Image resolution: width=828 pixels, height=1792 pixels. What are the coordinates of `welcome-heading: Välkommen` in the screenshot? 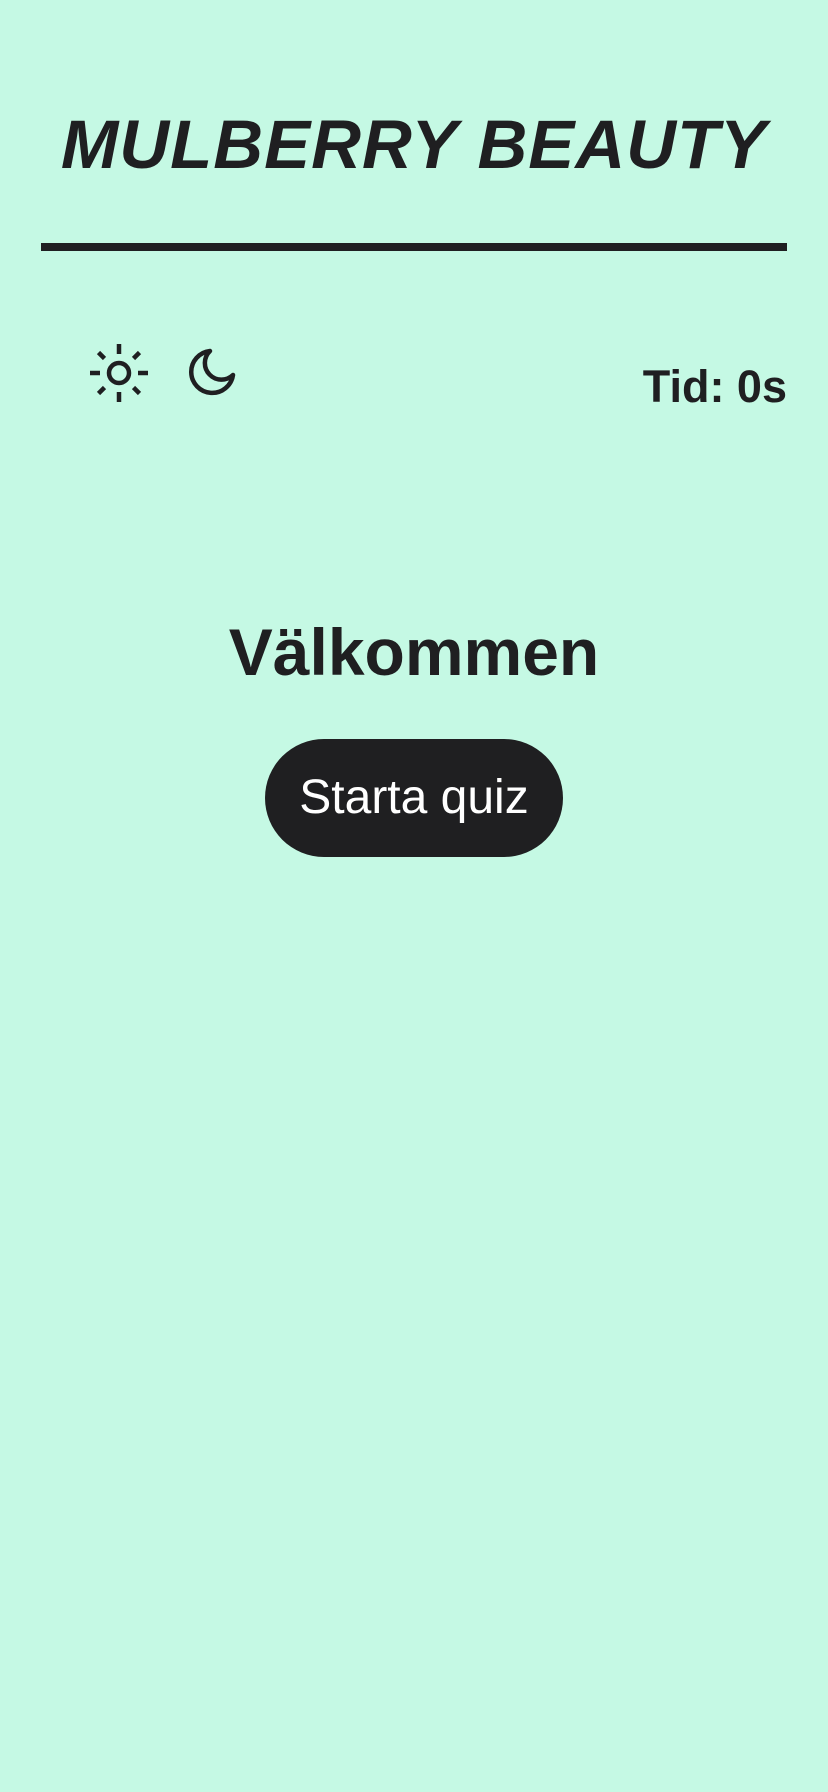 It's located at (414, 652).